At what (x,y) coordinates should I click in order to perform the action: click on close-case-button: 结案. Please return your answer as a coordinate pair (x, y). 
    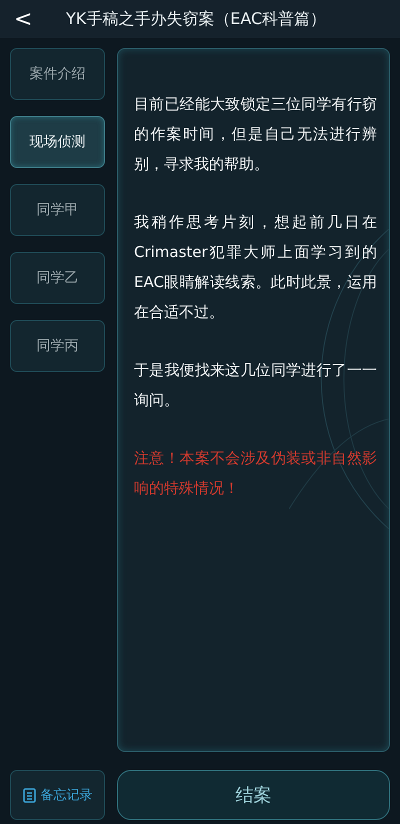
    Looking at the image, I should click on (253, 795).